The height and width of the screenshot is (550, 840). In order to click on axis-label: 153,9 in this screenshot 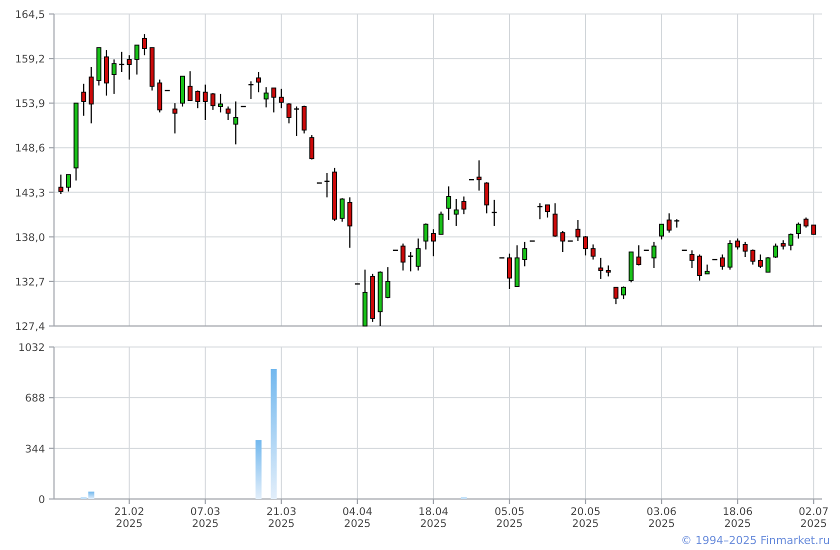, I will do `click(29, 104)`.